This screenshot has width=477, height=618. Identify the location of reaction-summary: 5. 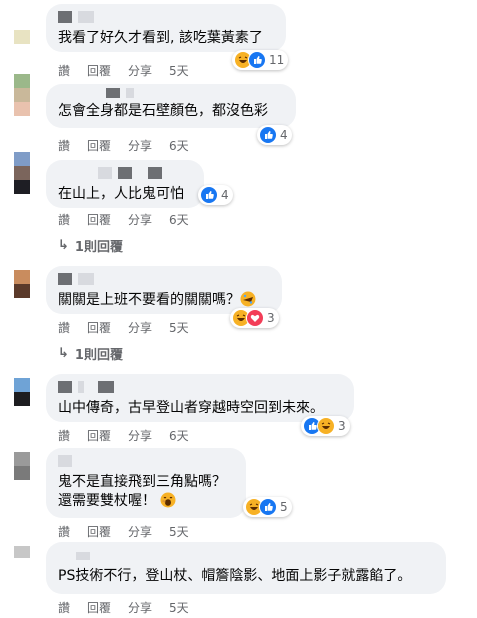
(267, 507).